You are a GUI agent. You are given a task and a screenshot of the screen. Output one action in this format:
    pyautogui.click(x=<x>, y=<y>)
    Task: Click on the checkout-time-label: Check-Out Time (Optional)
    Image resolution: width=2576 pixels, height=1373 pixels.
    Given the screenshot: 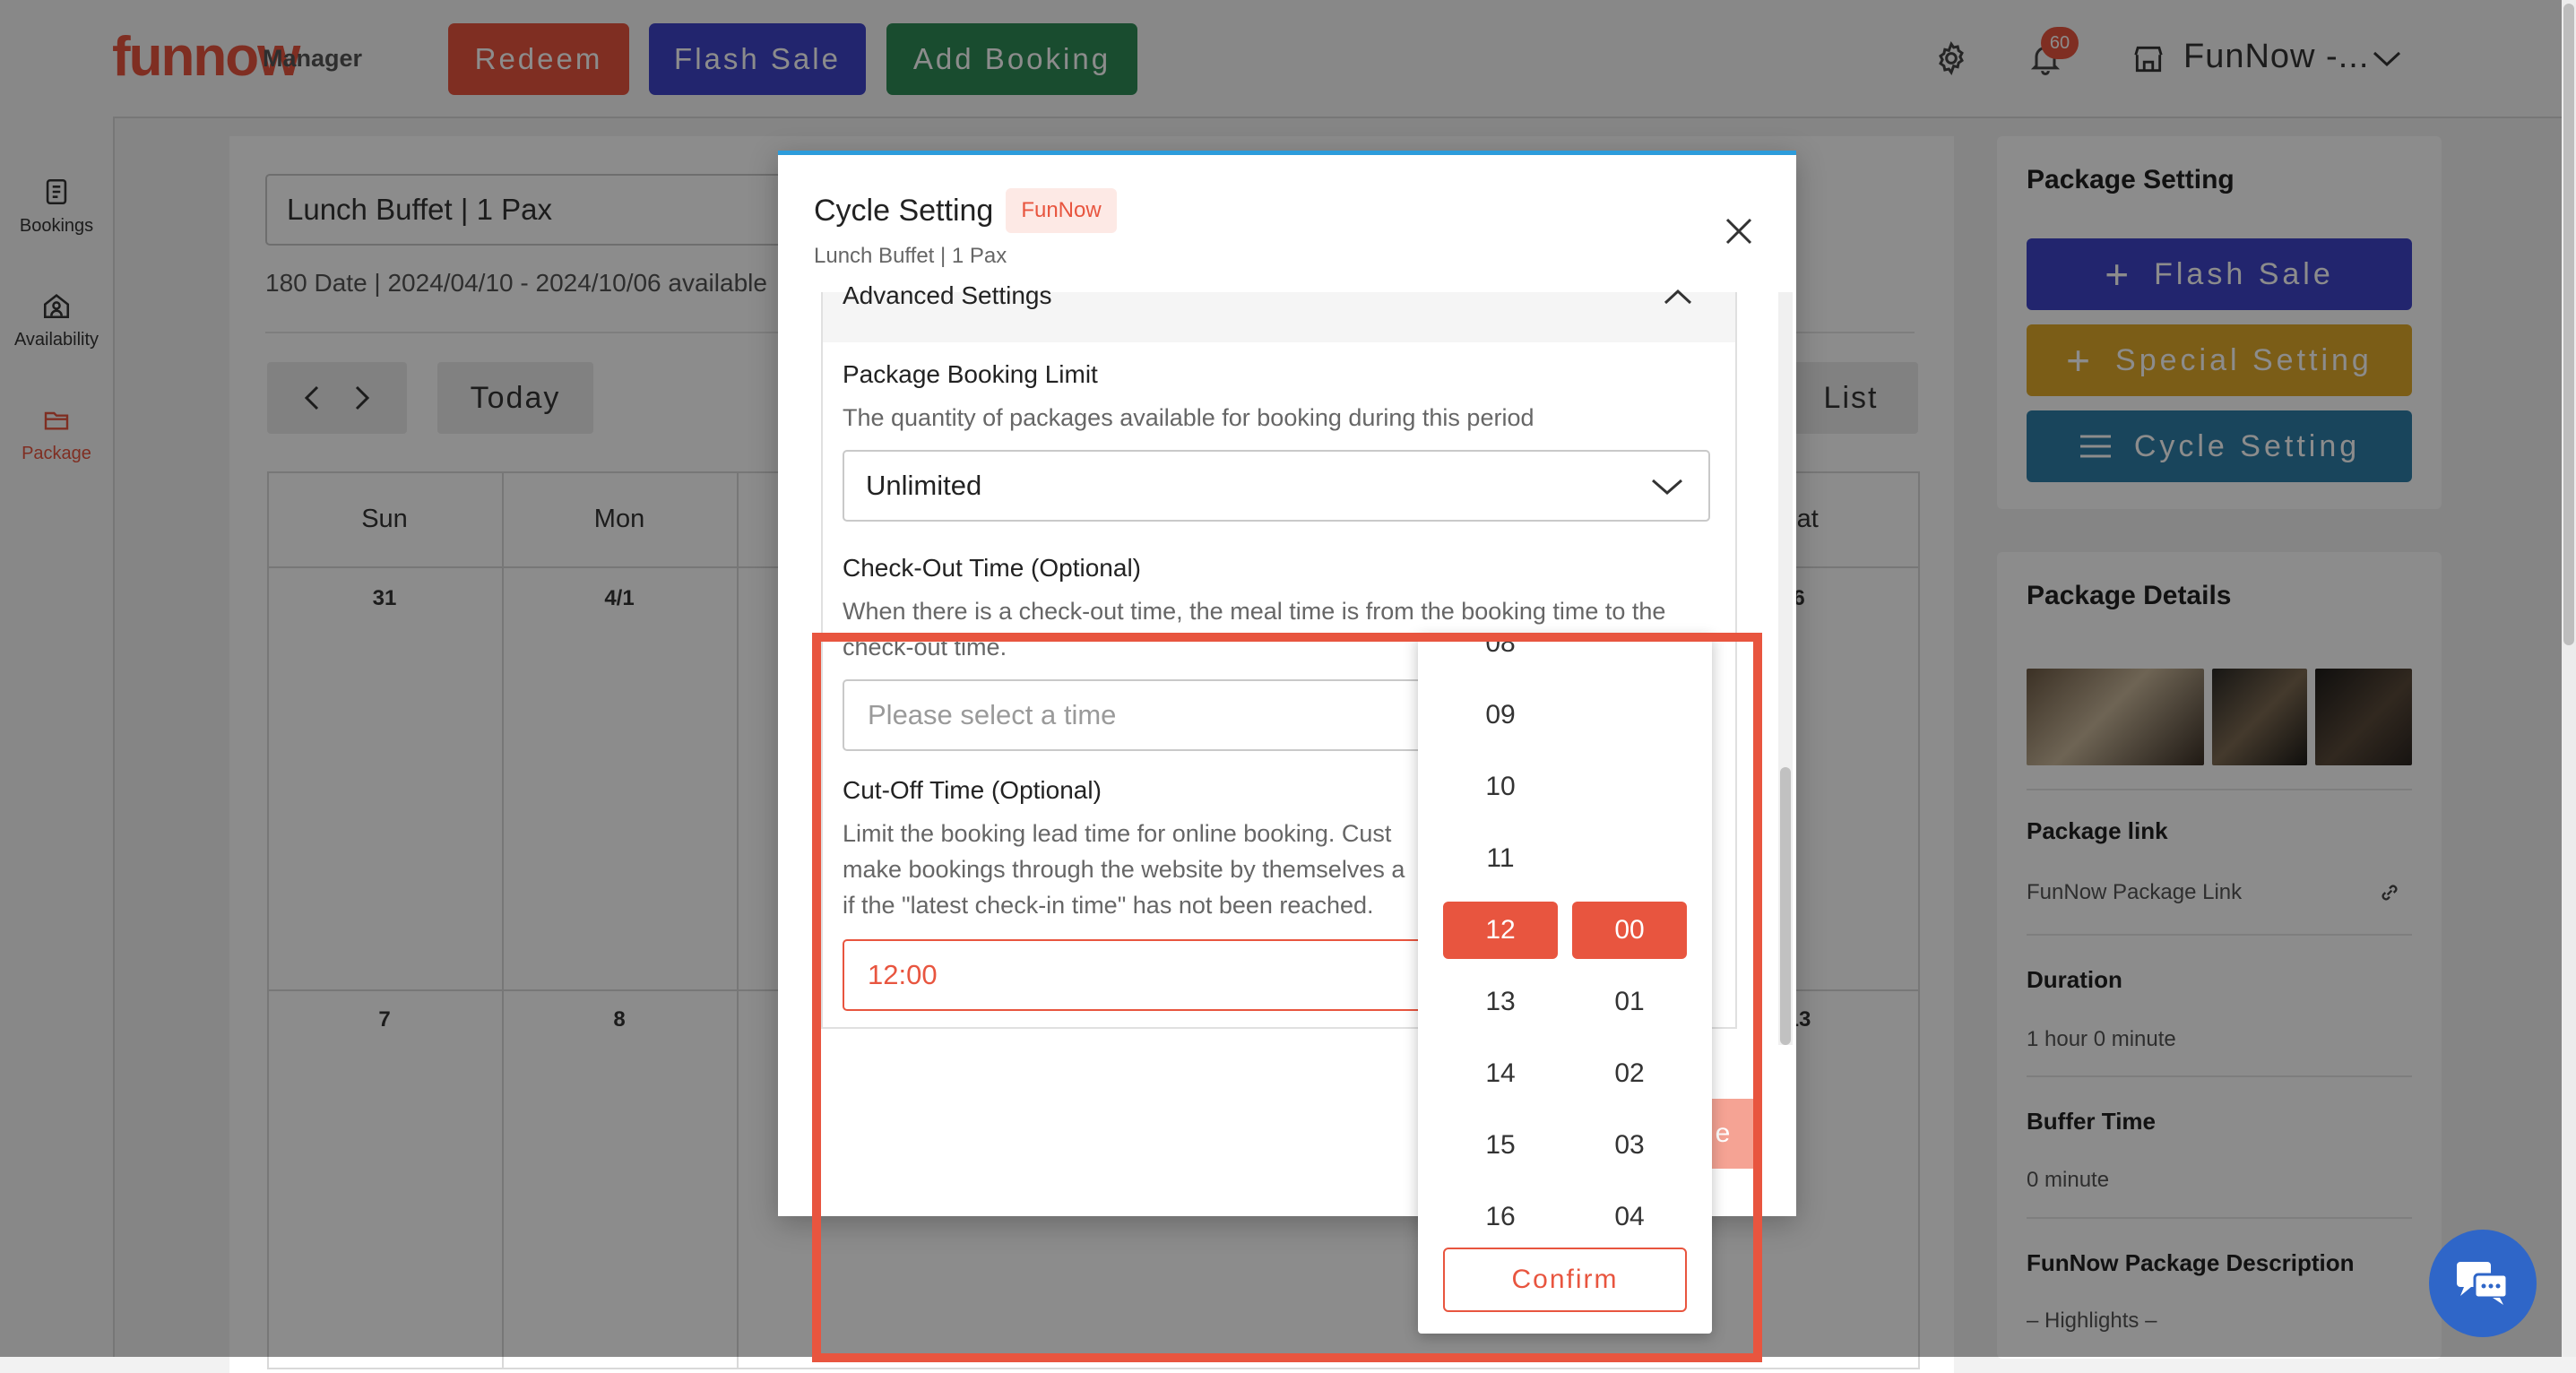 What is the action you would take?
    pyautogui.click(x=992, y=568)
    